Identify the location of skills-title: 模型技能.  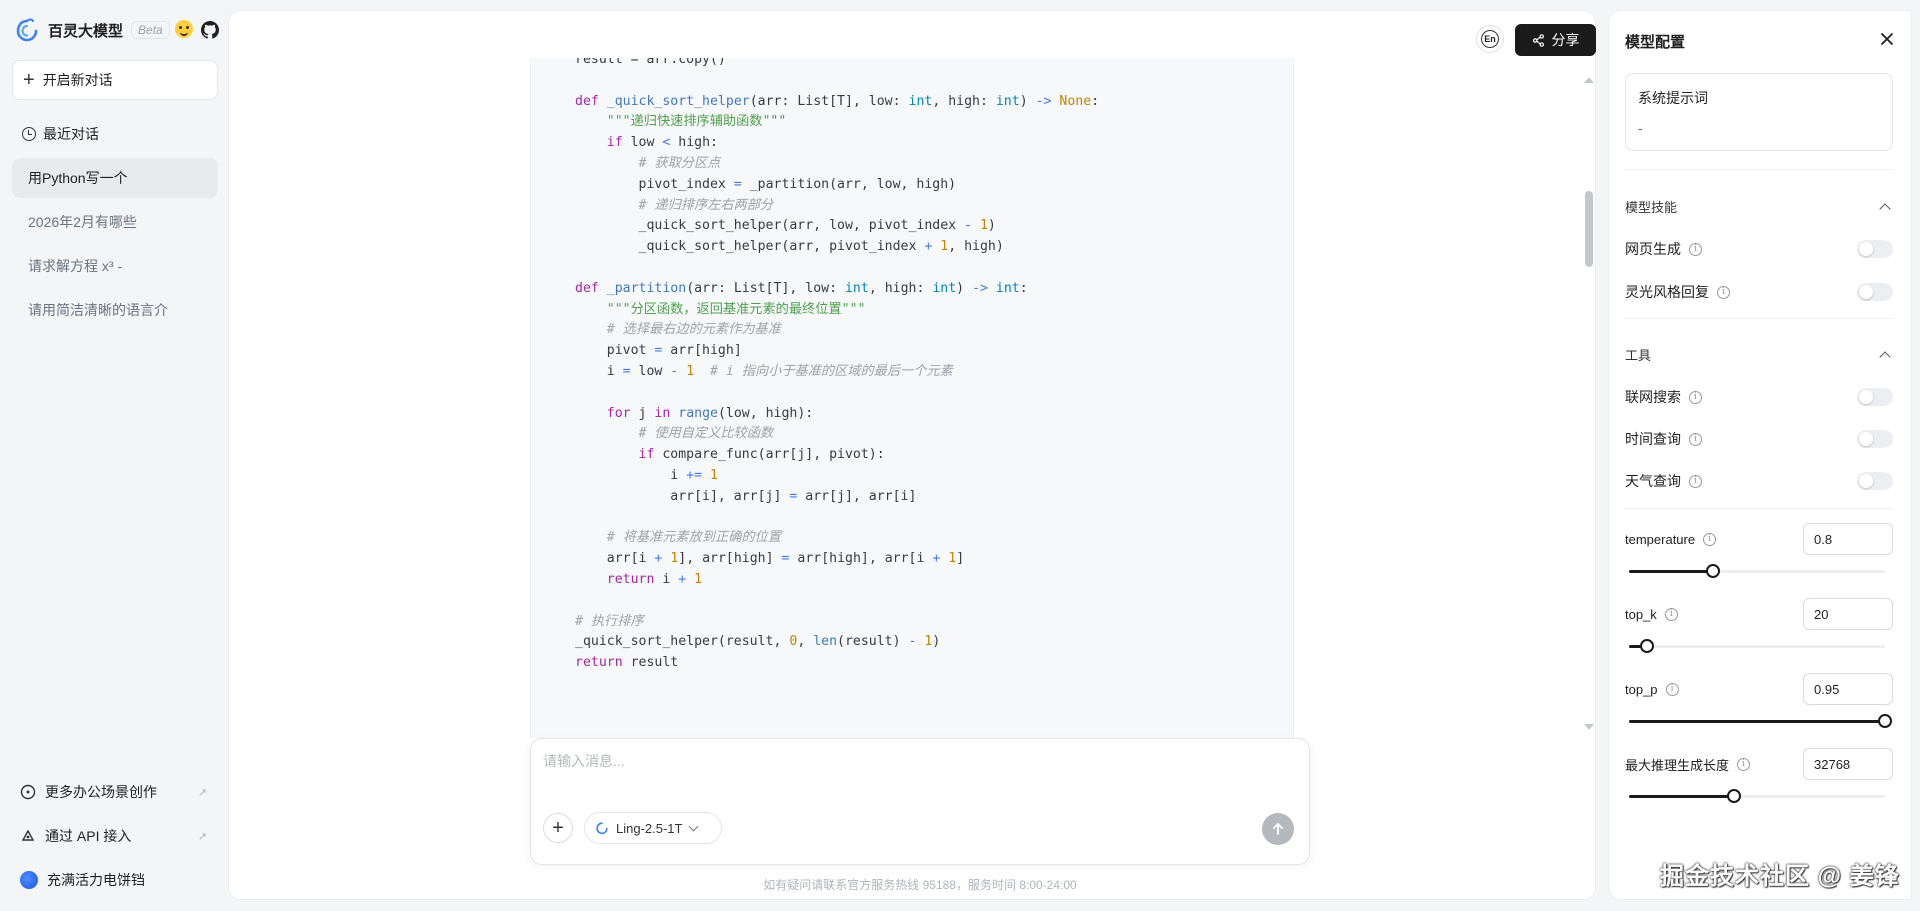
(1651, 207).